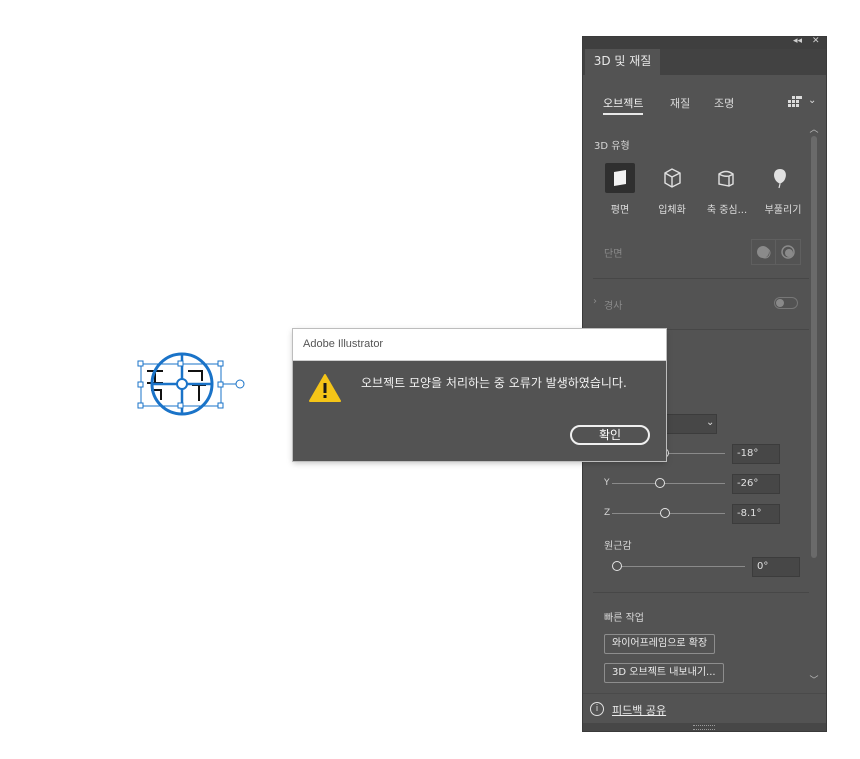 The image size is (860, 759). What do you see at coordinates (704, 42) in the screenshot?
I see `panel-header-bar: ◂◂ ✕` at bounding box center [704, 42].